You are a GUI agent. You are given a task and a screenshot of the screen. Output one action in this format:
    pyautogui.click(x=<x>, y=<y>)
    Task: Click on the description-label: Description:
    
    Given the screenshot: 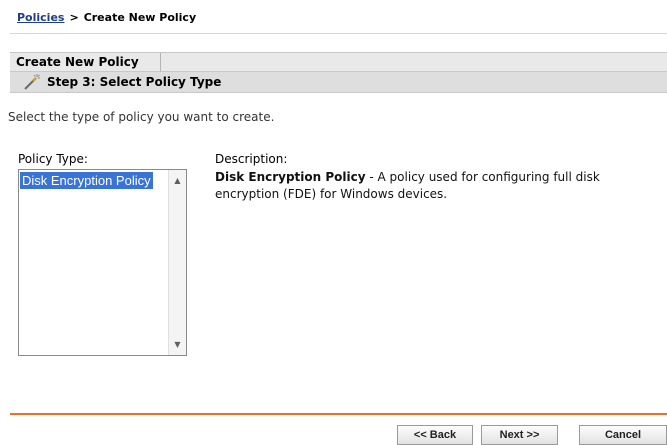 What is the action you would take?
    pyautogui.click(x=251, y=159)
    